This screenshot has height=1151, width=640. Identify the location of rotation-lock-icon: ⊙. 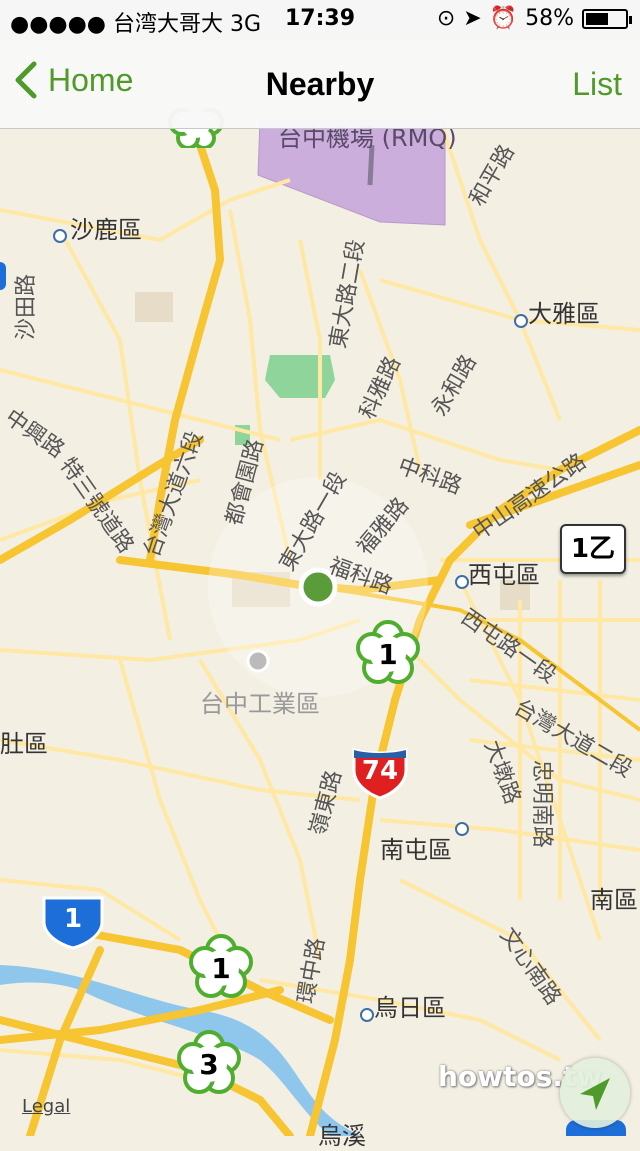
(446, 18).